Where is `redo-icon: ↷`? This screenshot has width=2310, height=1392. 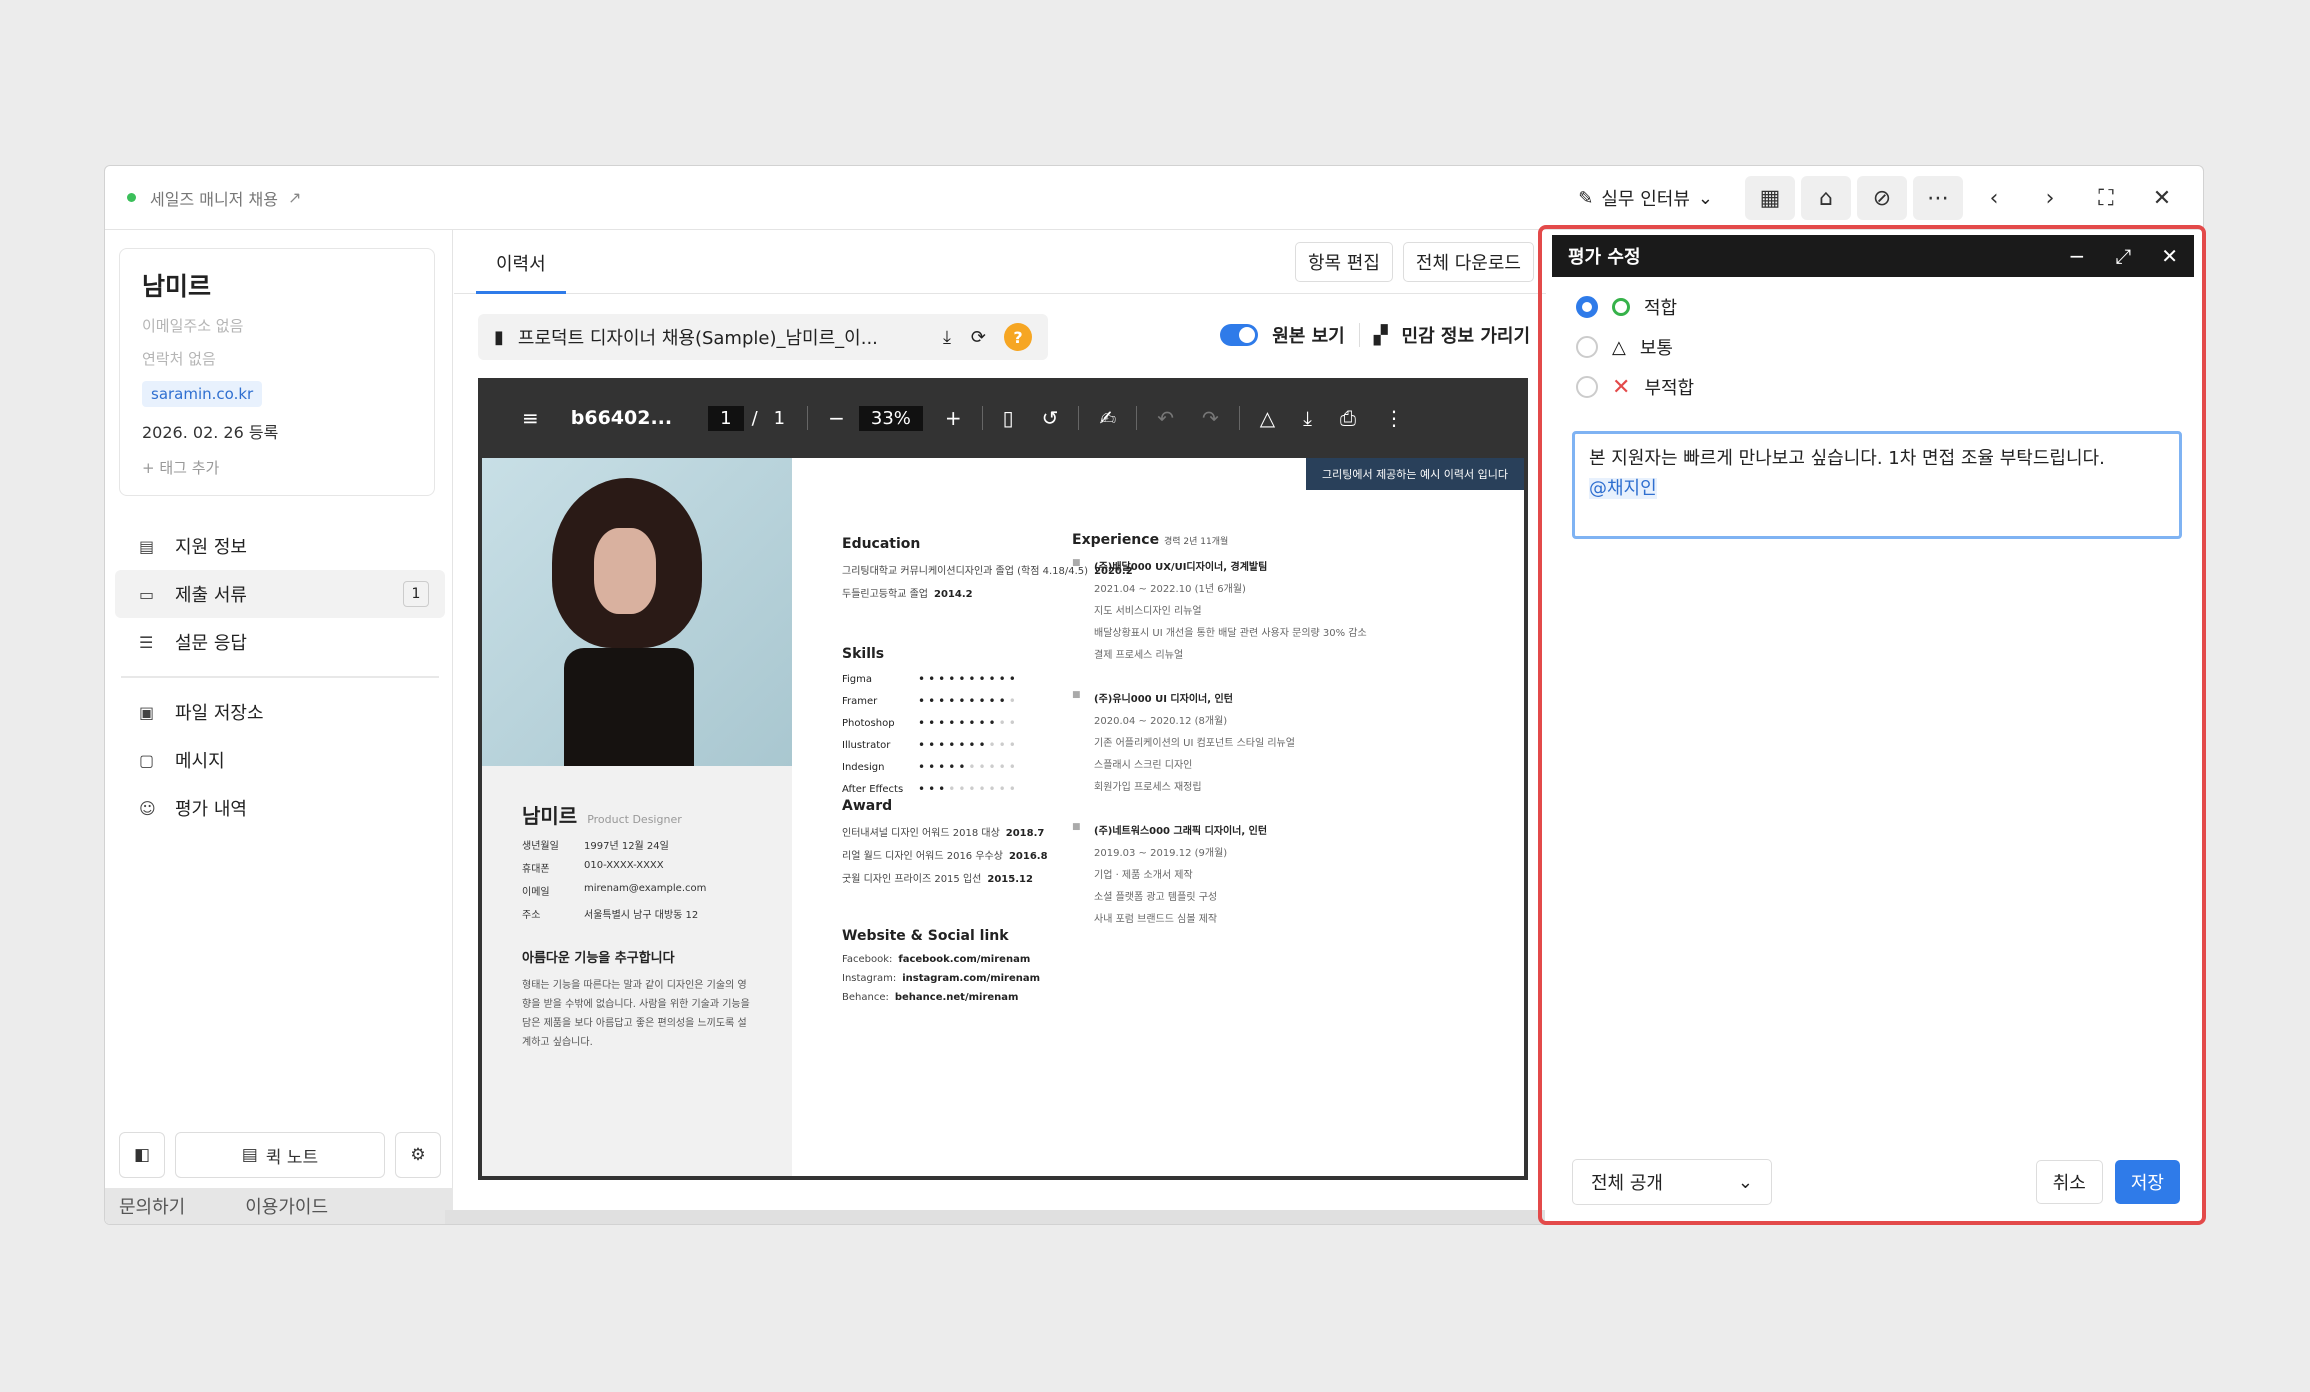
redo-icon: ↷ is located at coordinates (1210, 418).